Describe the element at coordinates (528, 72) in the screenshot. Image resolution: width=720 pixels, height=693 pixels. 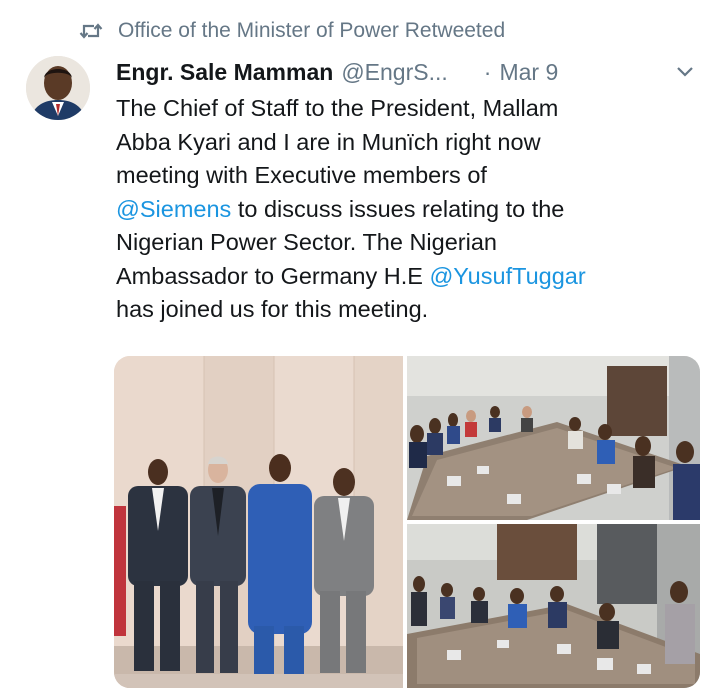
I see `tweet-date: Mar 9` at that location.